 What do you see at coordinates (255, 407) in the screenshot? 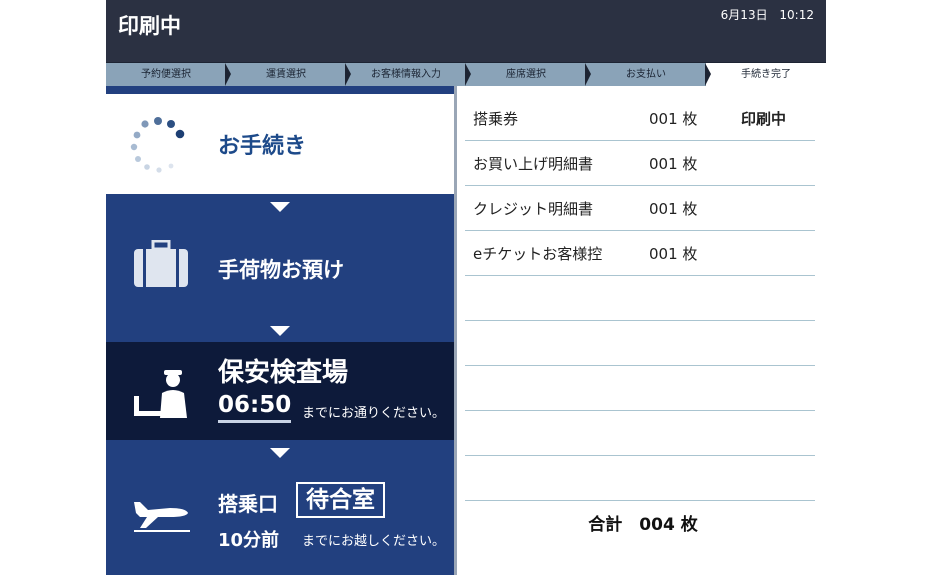
I see `security-deadline-time: 06:50` at bounding box center [255, 407].